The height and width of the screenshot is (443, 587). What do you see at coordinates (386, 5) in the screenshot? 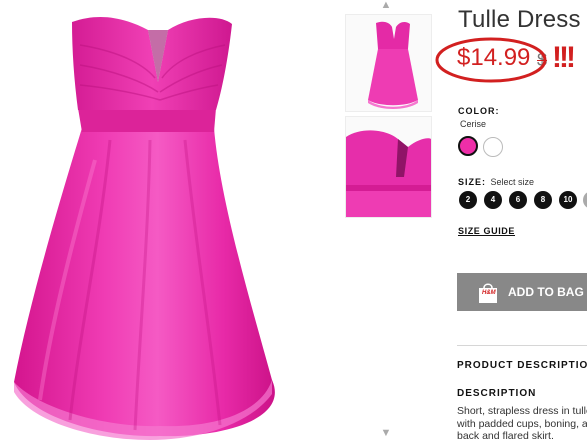
I see `gallery-up-arrow-icon: ▲` at bounding box center [386, 5].